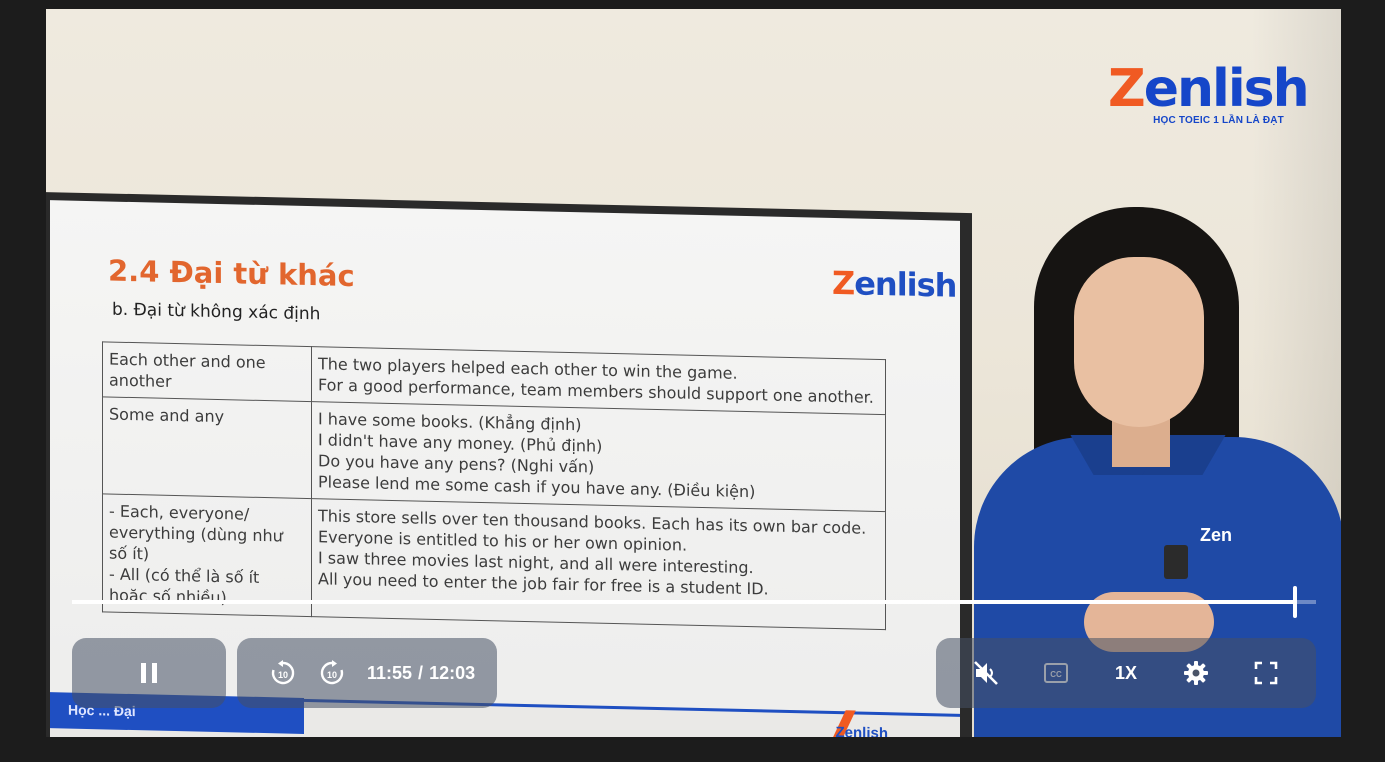  What do you see at coordinates (167, 415) in the screenshot?
I see `term-line: Some and any` at bounding box center [167, 415].